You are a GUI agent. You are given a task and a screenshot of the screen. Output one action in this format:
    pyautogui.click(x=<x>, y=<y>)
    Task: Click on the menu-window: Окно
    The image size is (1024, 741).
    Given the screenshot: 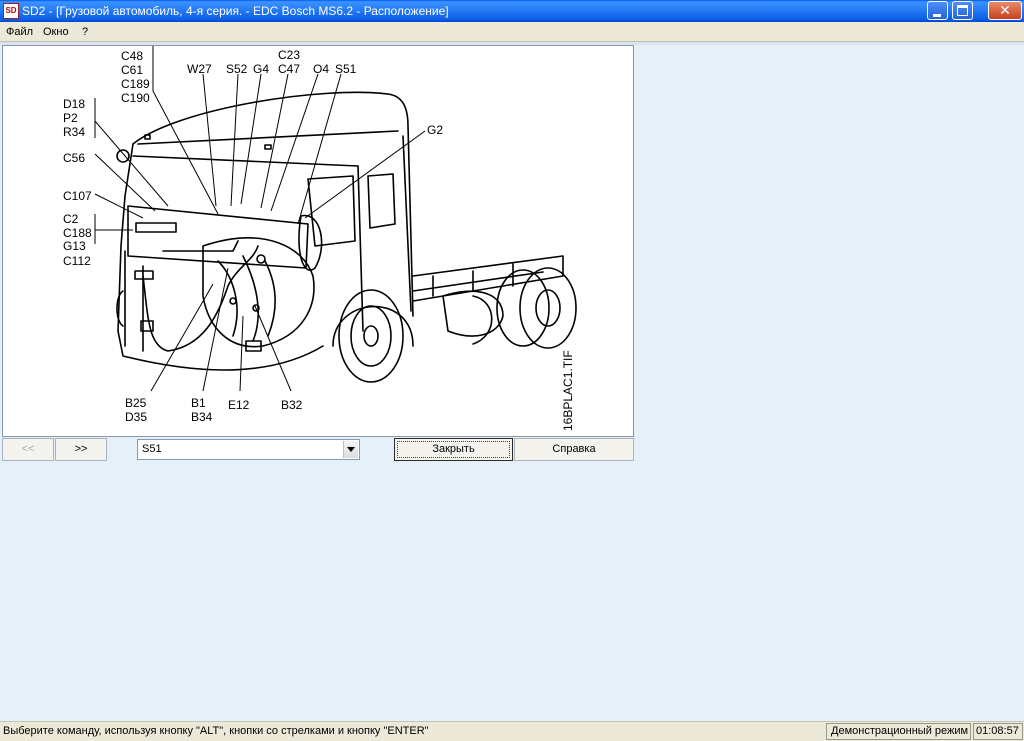 What is the action you would take?
    pyautogui.click(x=56, y=32)
    